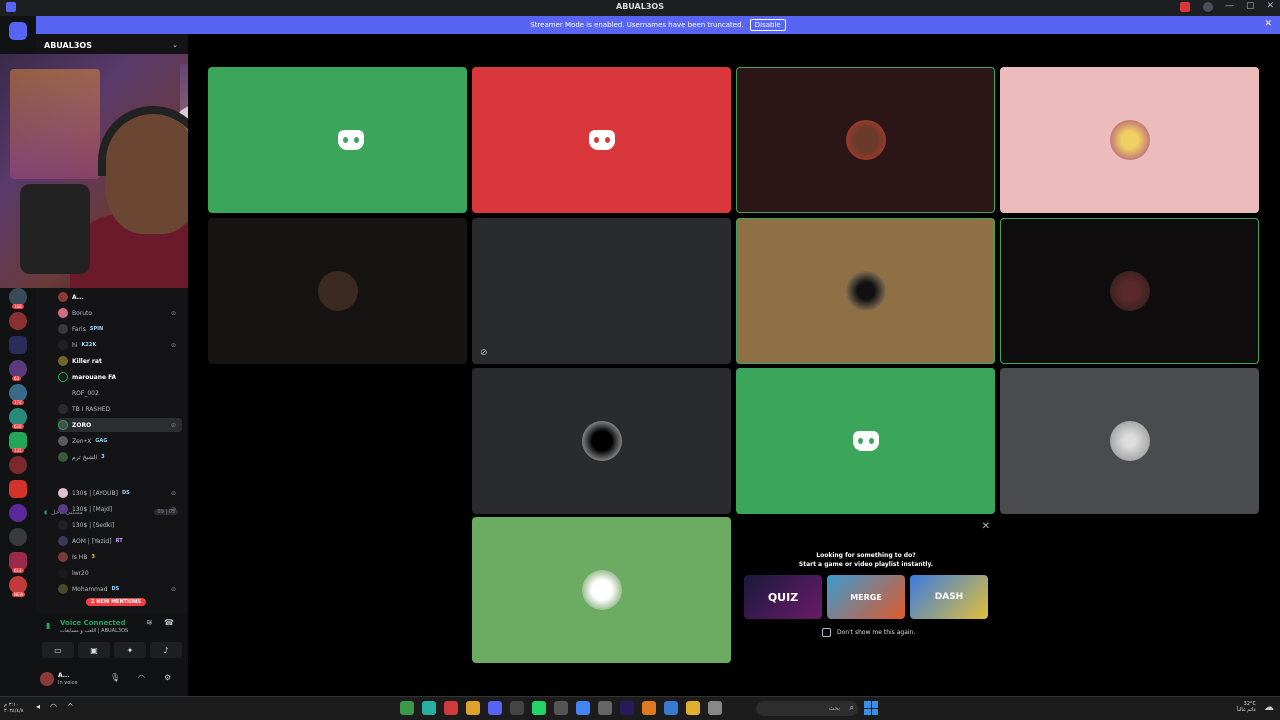  Describe the element at coordinates (120, 541) in the screenshot. I see `voice-member: AOM | [Yazid] RT` at that location.